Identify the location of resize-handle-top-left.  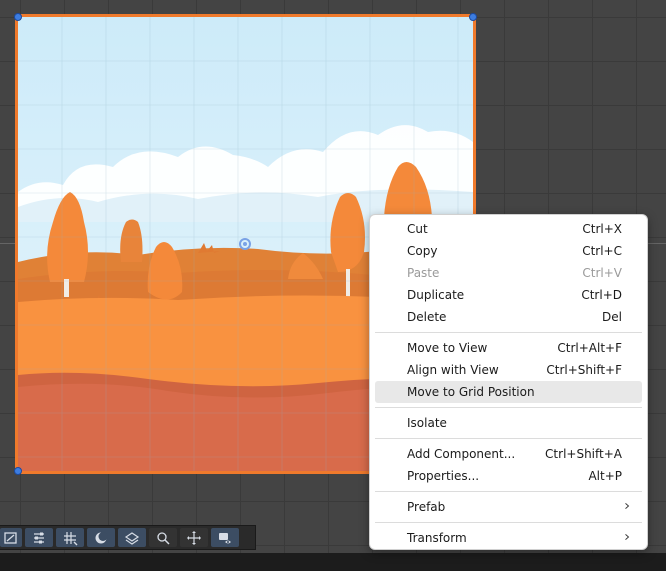
(18, 17).